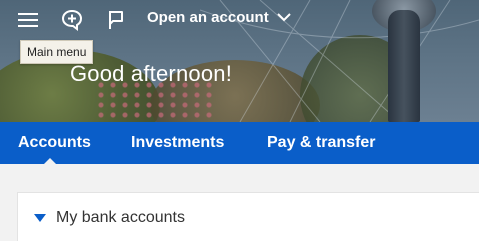 The width and height of the screenshot is (479, 241). I want to click on tab-investments: Investments, so click(177, 143).